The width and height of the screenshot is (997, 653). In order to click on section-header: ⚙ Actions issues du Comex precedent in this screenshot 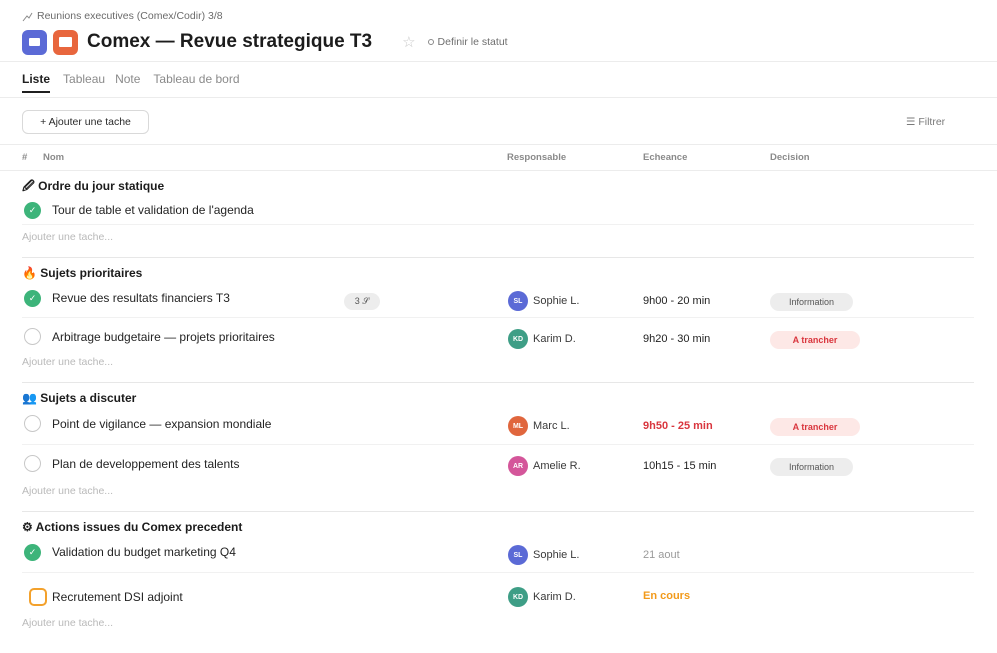, I will do `click(132, 527)`.